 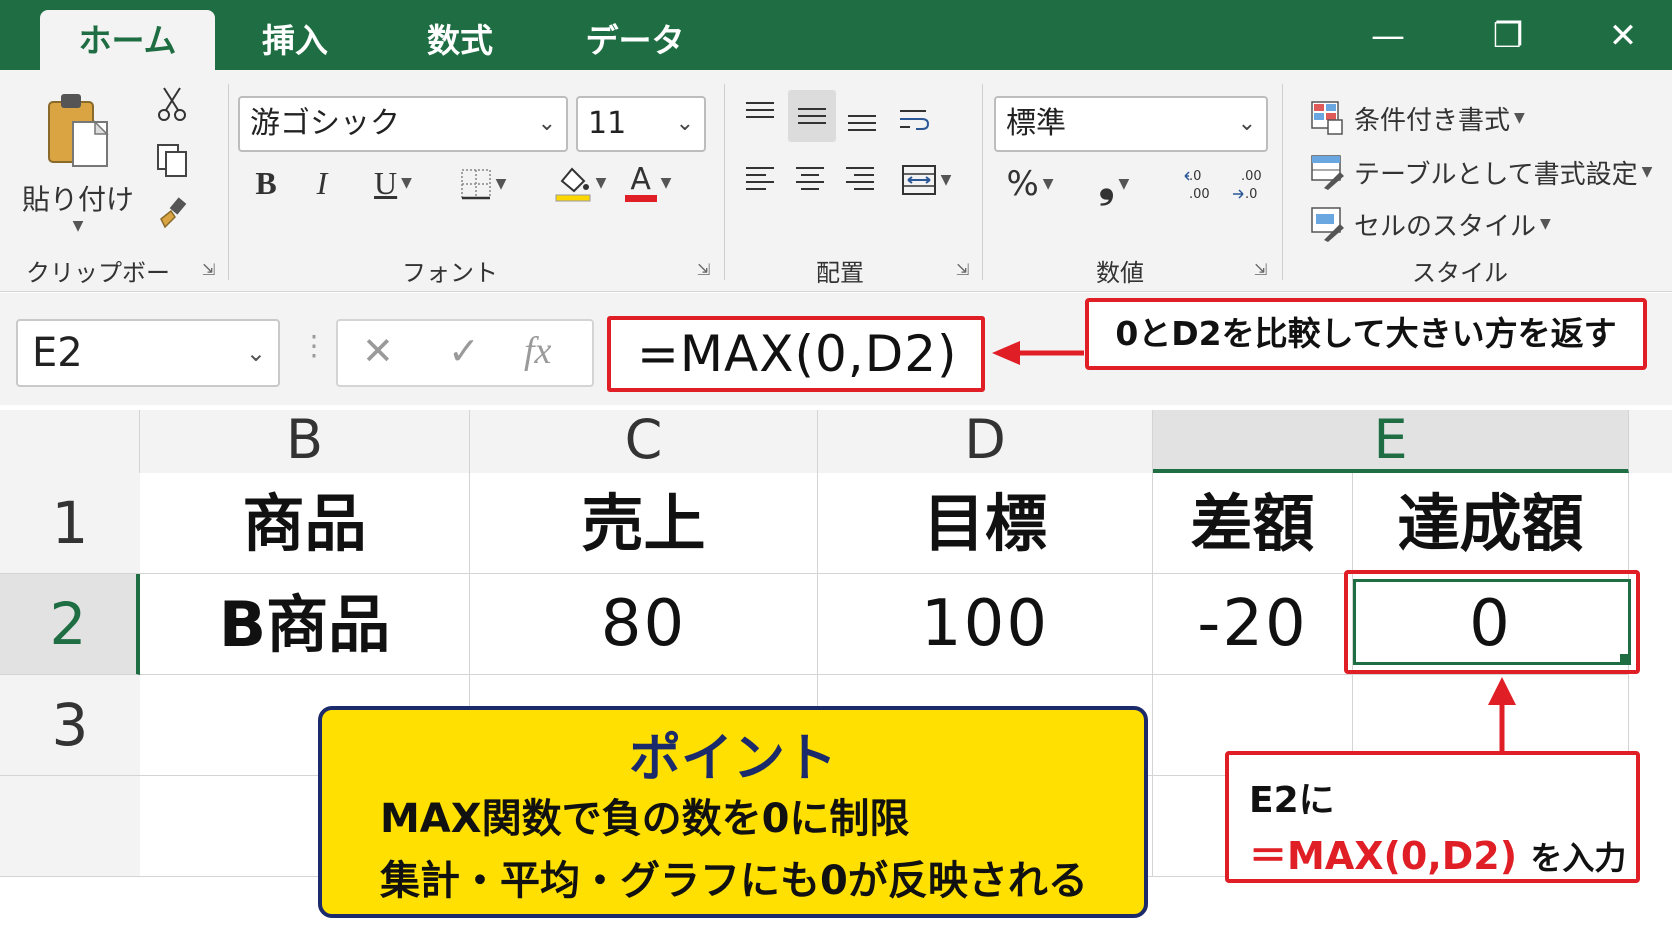 What do you see at coordinates (1481, 172) in the screenshot?
I see `format-as-table-button: テーブルとして書式設定 ▼` at bounding box center [1481, 172].